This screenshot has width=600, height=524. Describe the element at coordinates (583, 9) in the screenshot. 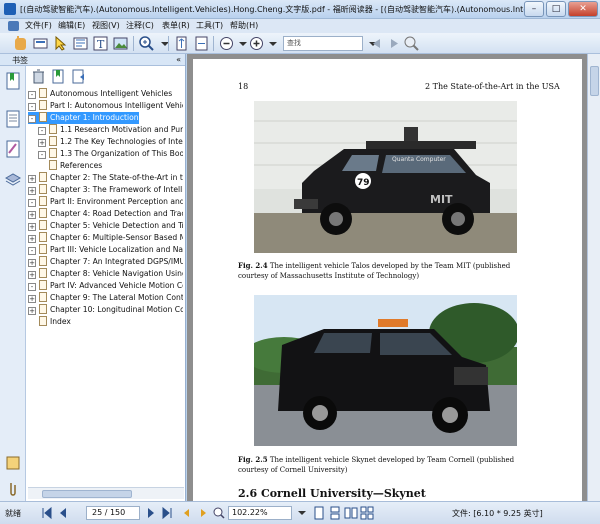

I see `close-button: ✕` at that location.